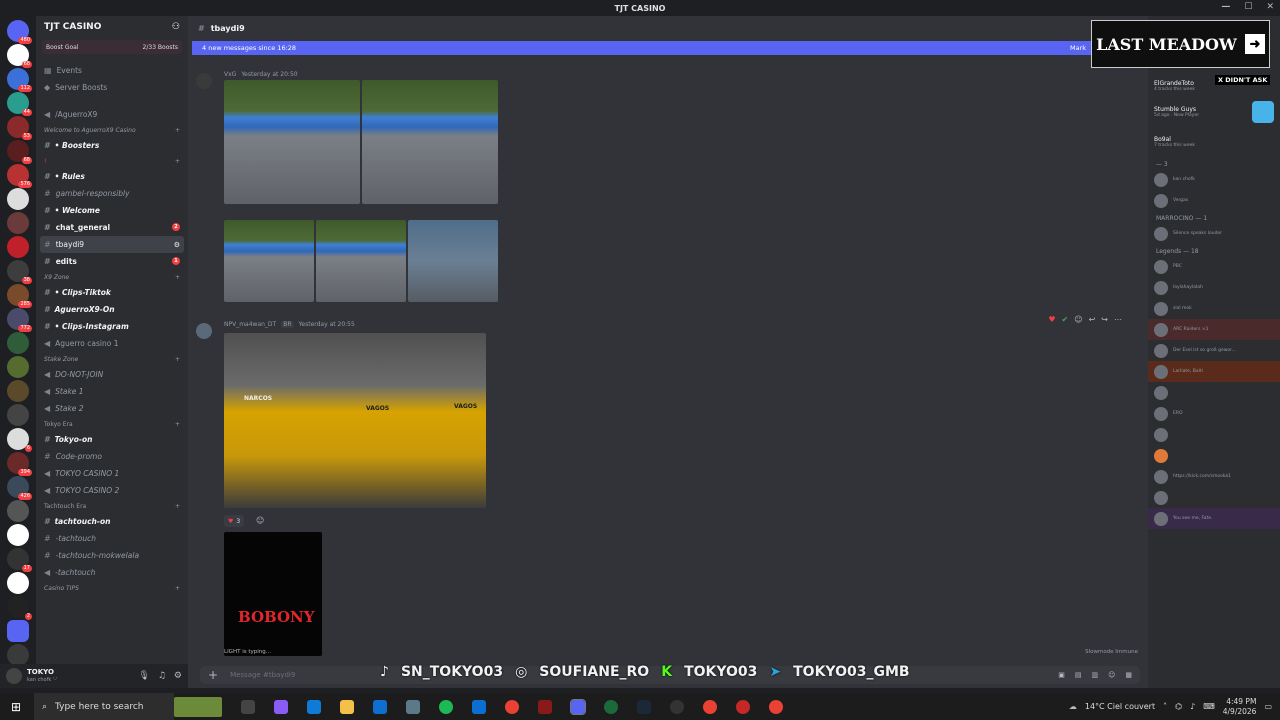 Image resolution: width=1280 pixels, height=720 pixels. I want to click on microphone-icon: 🎙, so click(143, 676).